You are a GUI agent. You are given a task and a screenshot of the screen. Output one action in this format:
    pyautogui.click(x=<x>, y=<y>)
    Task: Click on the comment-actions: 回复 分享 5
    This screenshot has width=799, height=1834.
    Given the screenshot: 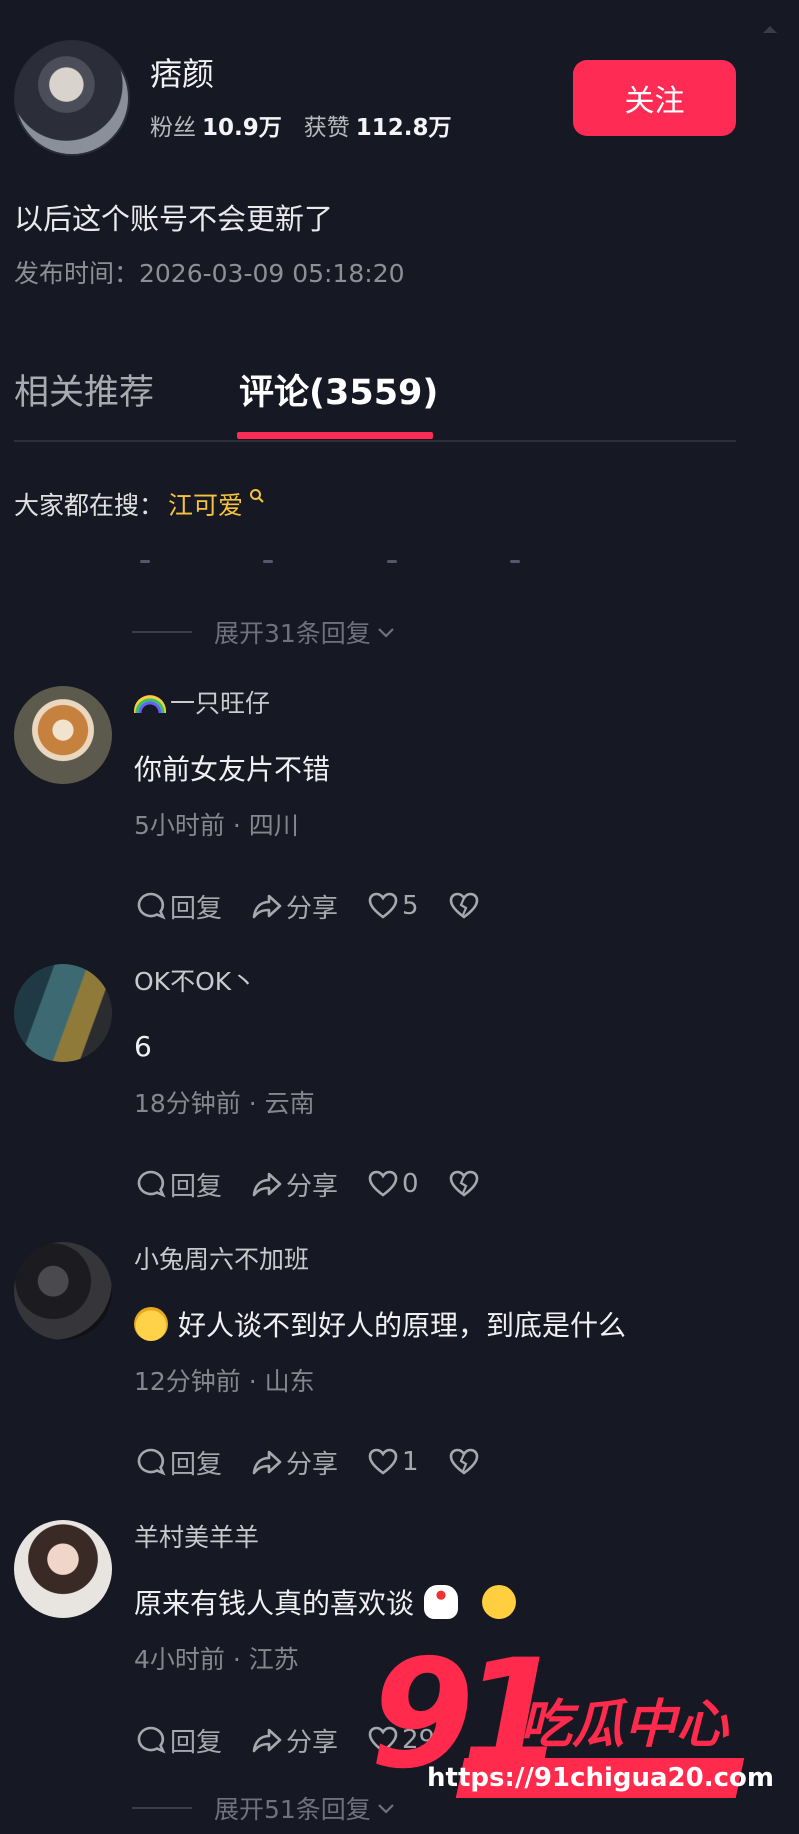 What is the action you would take?
    pyautogui.click(x=322, y=906)
    